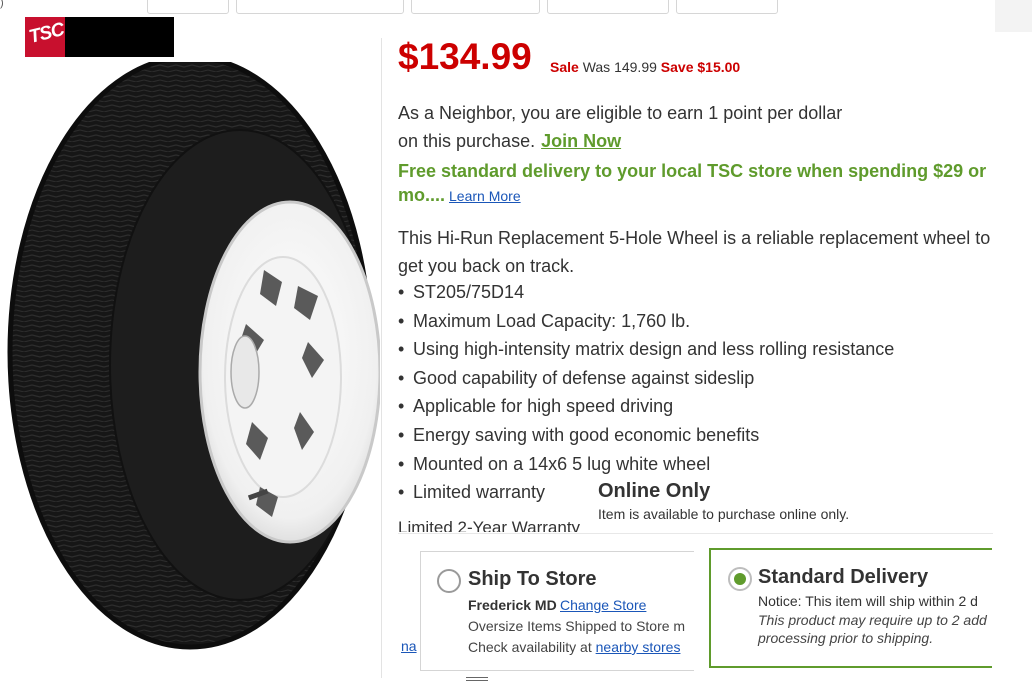  Describe the element at coordinates (646, 321) in the screenshot. I see `feature-item: Maximum Load Capacity: 1,760 lb.` at that location.